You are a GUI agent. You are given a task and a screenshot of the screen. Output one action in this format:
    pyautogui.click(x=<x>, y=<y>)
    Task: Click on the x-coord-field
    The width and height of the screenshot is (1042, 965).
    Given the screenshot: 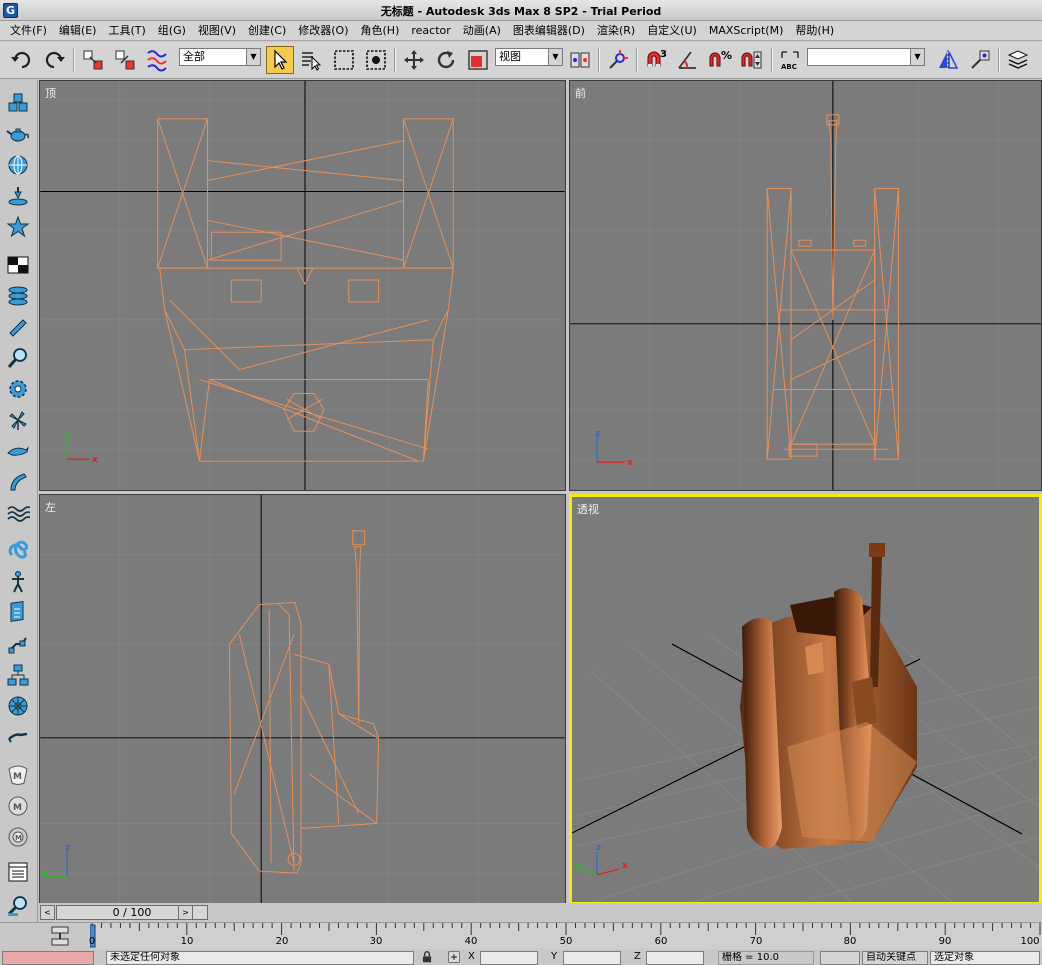 What is the action you would take?
    pyautogui.click(x=509, y=958)
    